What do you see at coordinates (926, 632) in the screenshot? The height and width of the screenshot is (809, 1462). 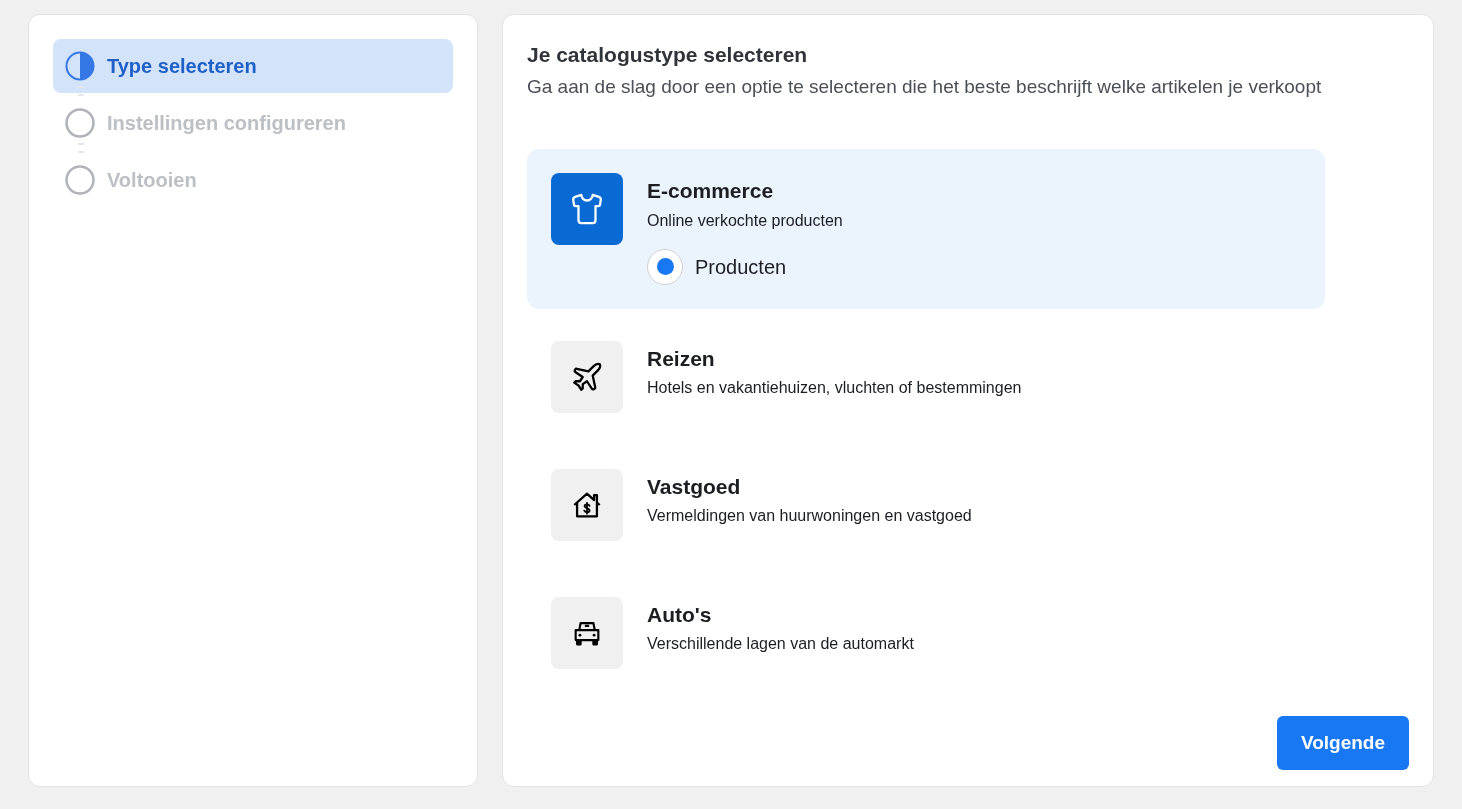 I see `catalog-type-option: Auto's Verschillende lagen van de automarkt` at bounding box center [926, 632].